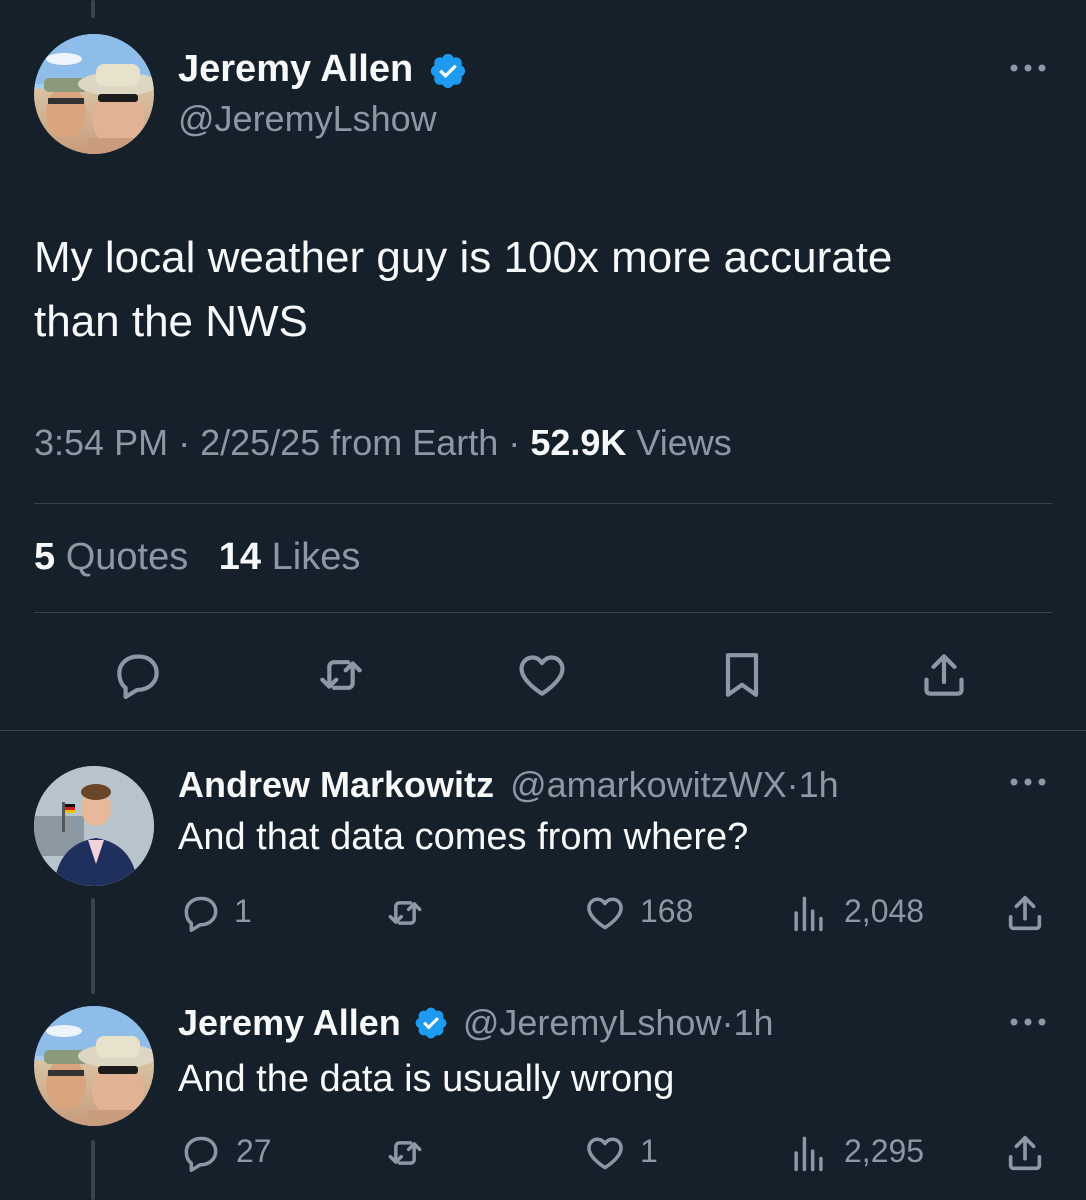  Describe the element at coordinates (349, 442) in the screenshot. I see `tweet-date: 2/25/25 from Earth` at that location.